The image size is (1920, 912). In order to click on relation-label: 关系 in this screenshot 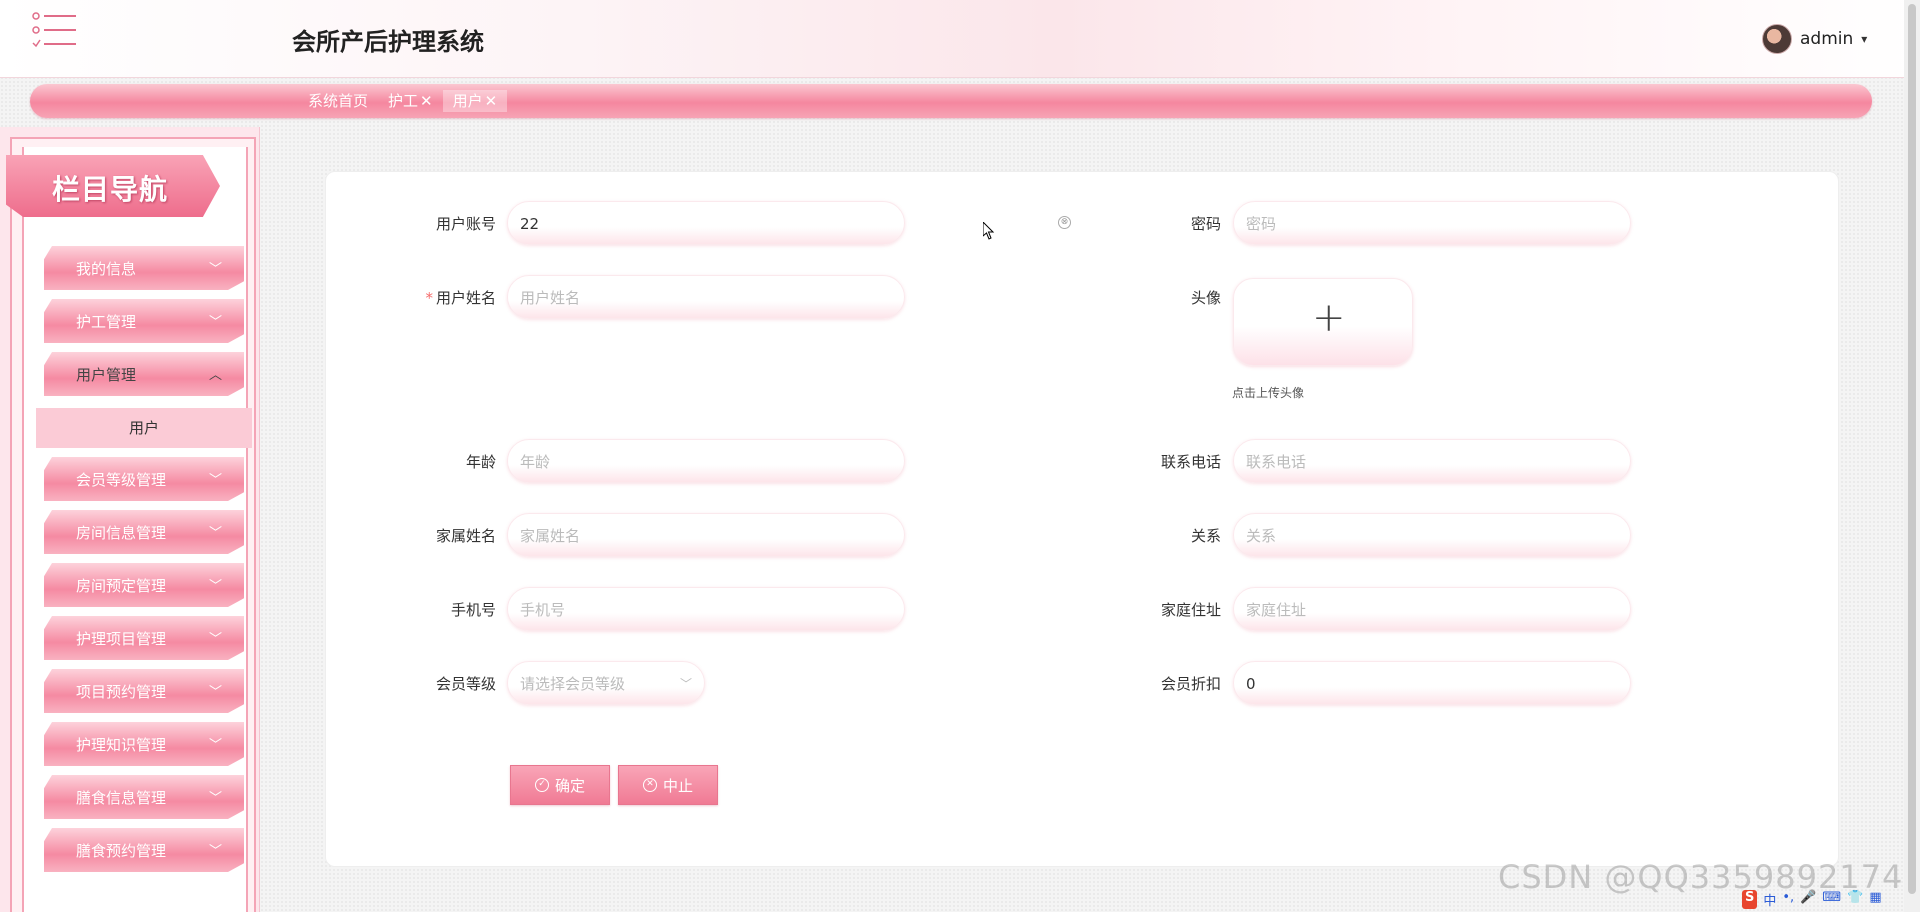, I will do `click(1205, 536)`.